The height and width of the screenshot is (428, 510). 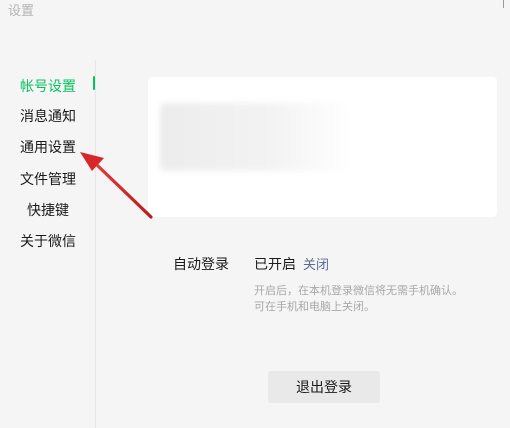 I want to click on logout-button: 退出登录, so click(x=324, y=387).